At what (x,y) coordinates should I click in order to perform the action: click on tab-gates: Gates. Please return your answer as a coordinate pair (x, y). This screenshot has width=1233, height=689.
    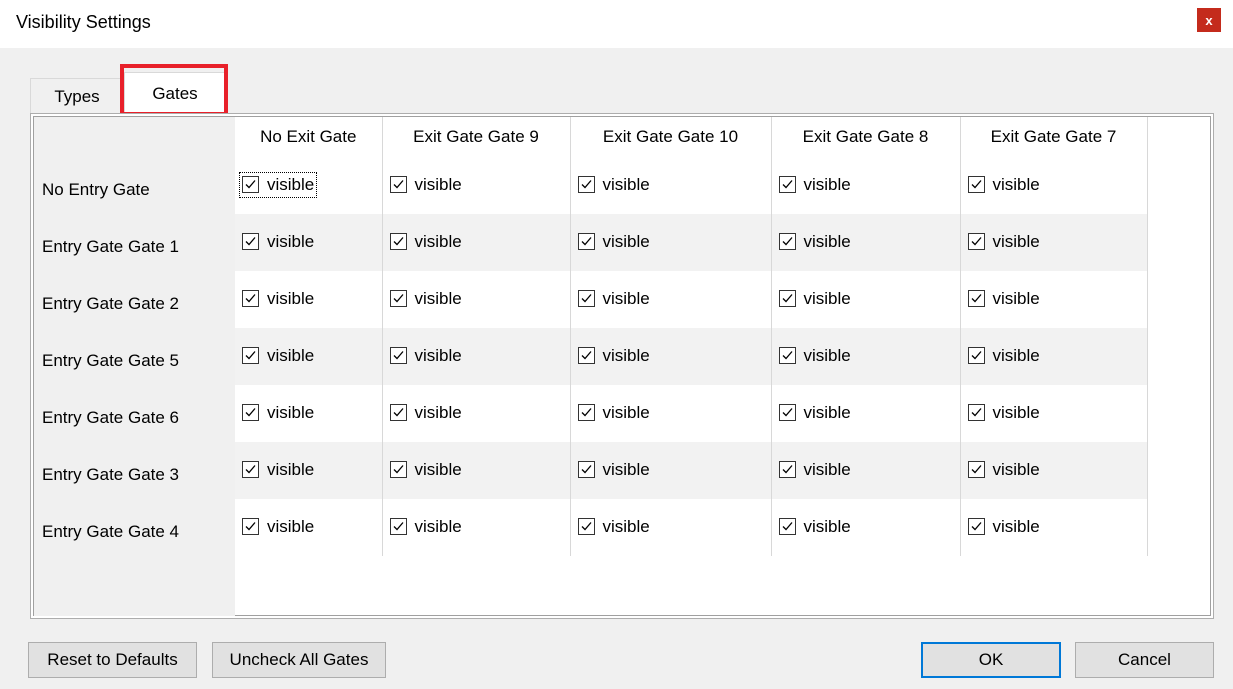
    Looking at the image, I should click on (175, 93).